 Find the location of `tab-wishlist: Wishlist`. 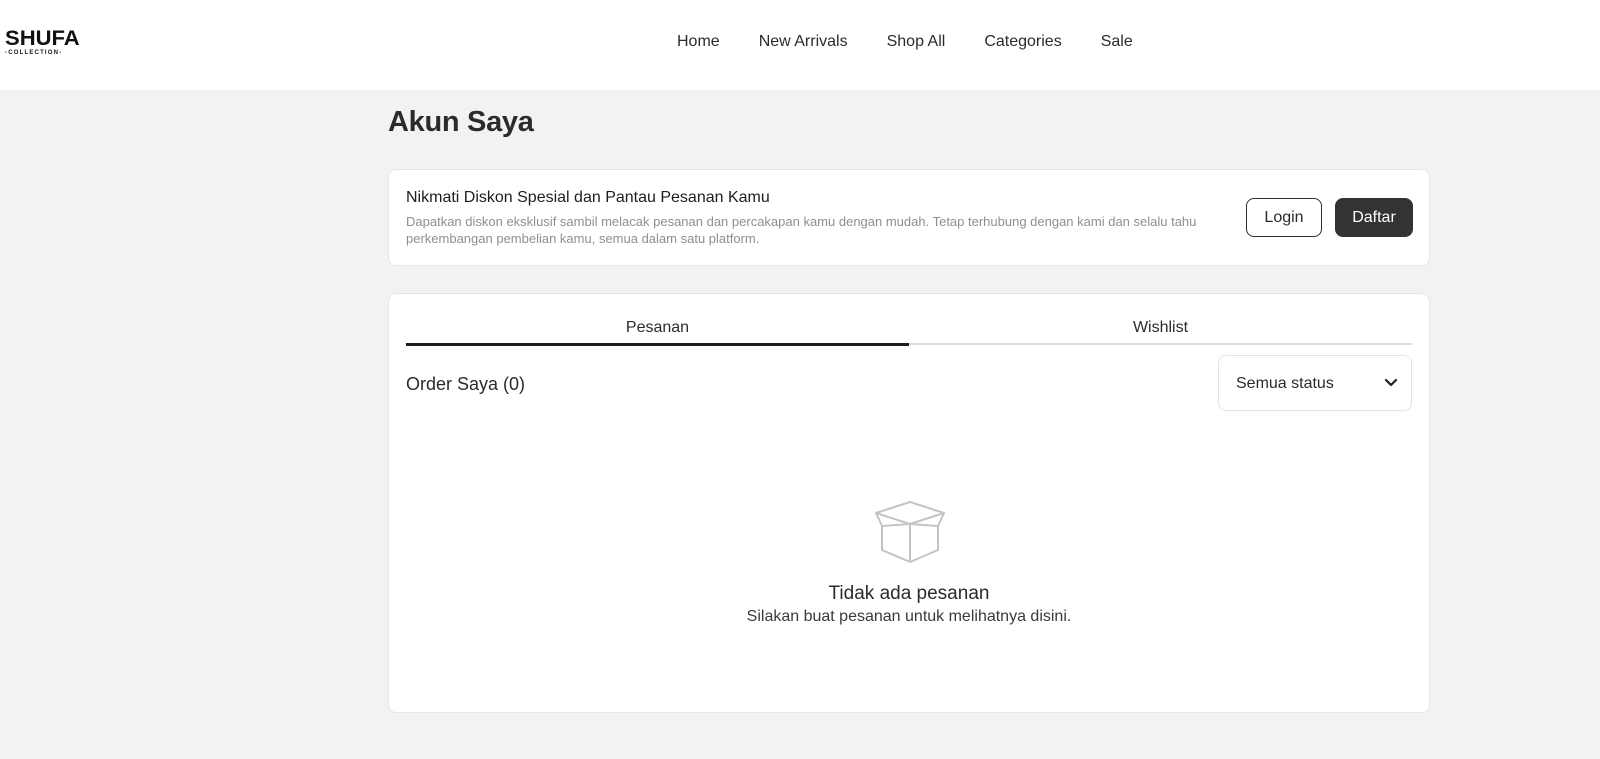

tab-wishlist: Wishlist is located at coordinates (1160, 328).